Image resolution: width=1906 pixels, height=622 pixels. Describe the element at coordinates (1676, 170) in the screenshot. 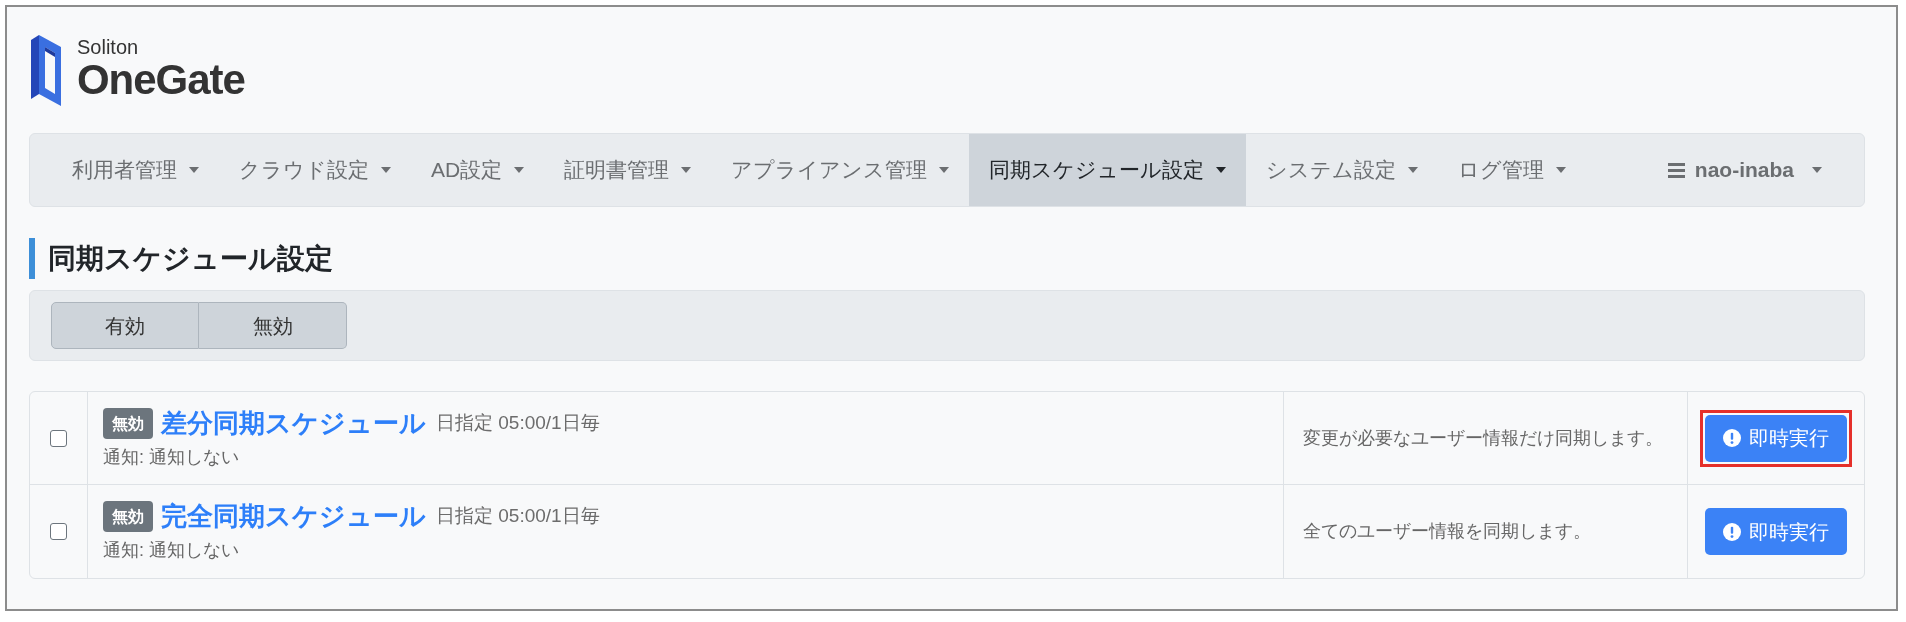

I see `menu-icon` at that location.